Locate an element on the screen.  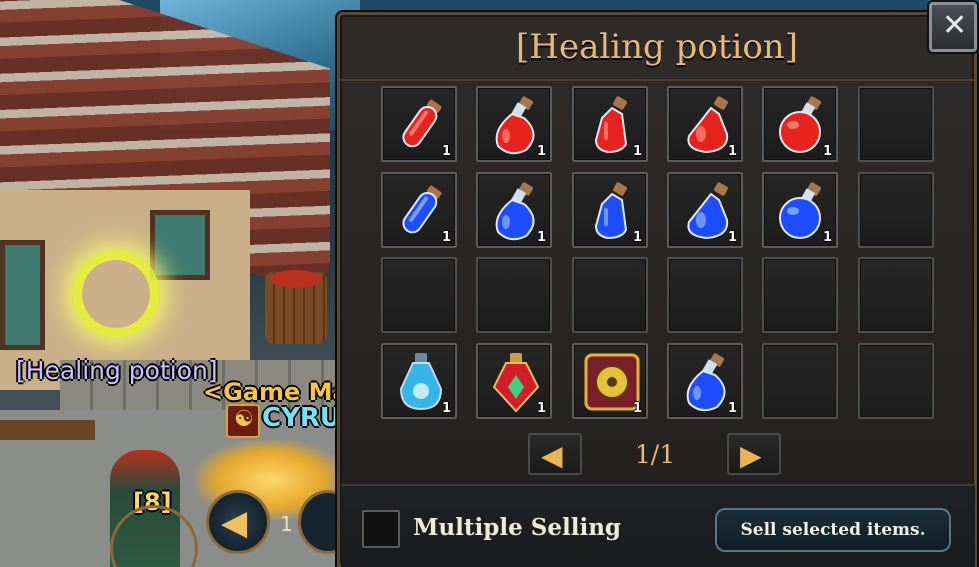
panel-title: [Healing potion] is located at coordinates (657, 47).